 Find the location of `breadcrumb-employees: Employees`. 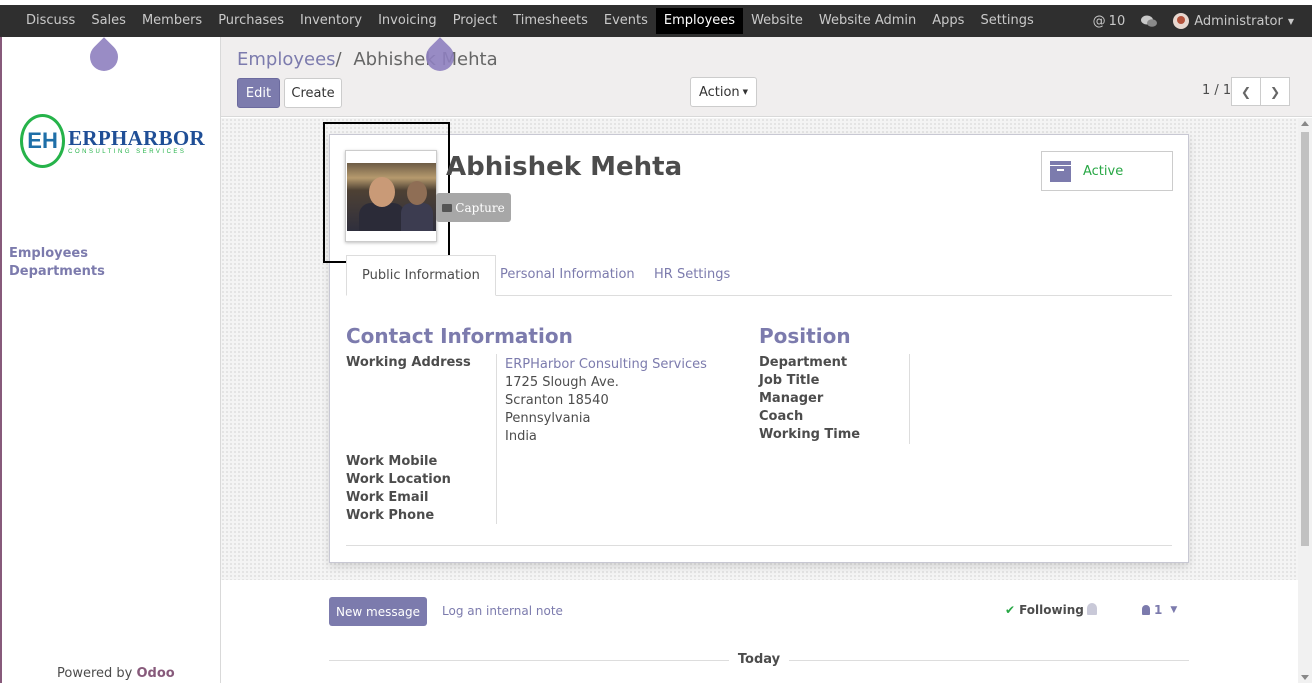

breadcrumb-employees: Employees is located at coordinates (286, 59).